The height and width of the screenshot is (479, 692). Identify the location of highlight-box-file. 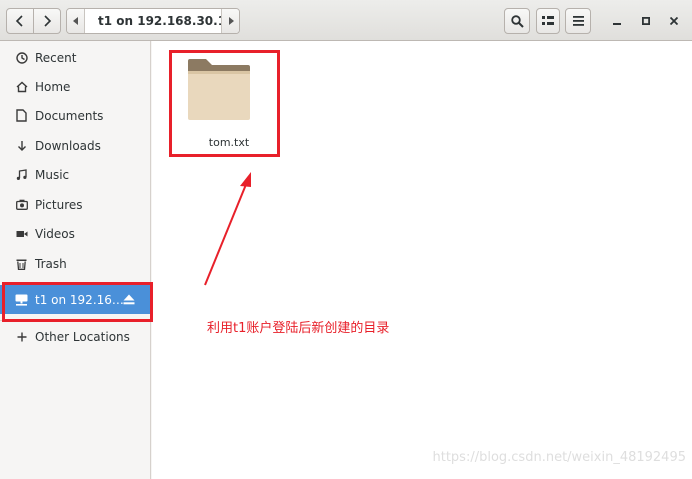
(224, 103).